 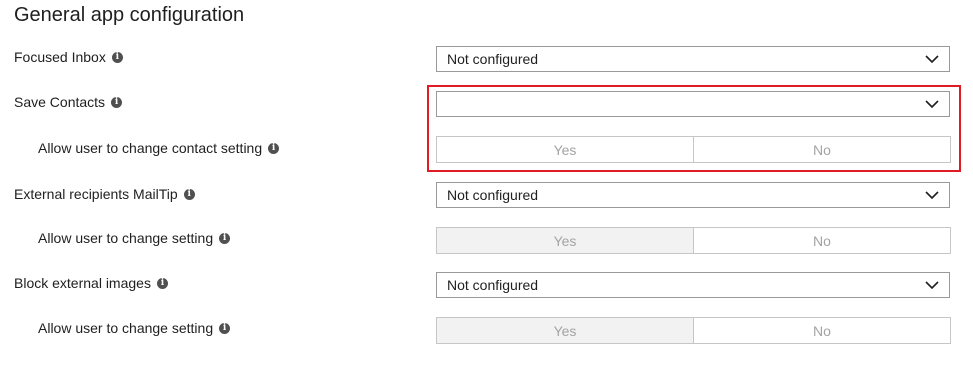 What do you see at coordinates (493, 285) in the screenshot?
I see `block-external-images-value: Not configured` at bounding box center [493, 285].